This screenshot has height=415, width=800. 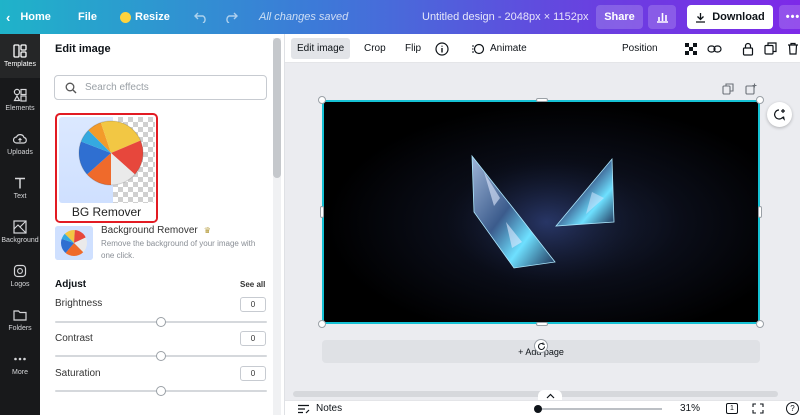 I want to click on bg-remover-card: BG Remover, so click(x=106, y=168).